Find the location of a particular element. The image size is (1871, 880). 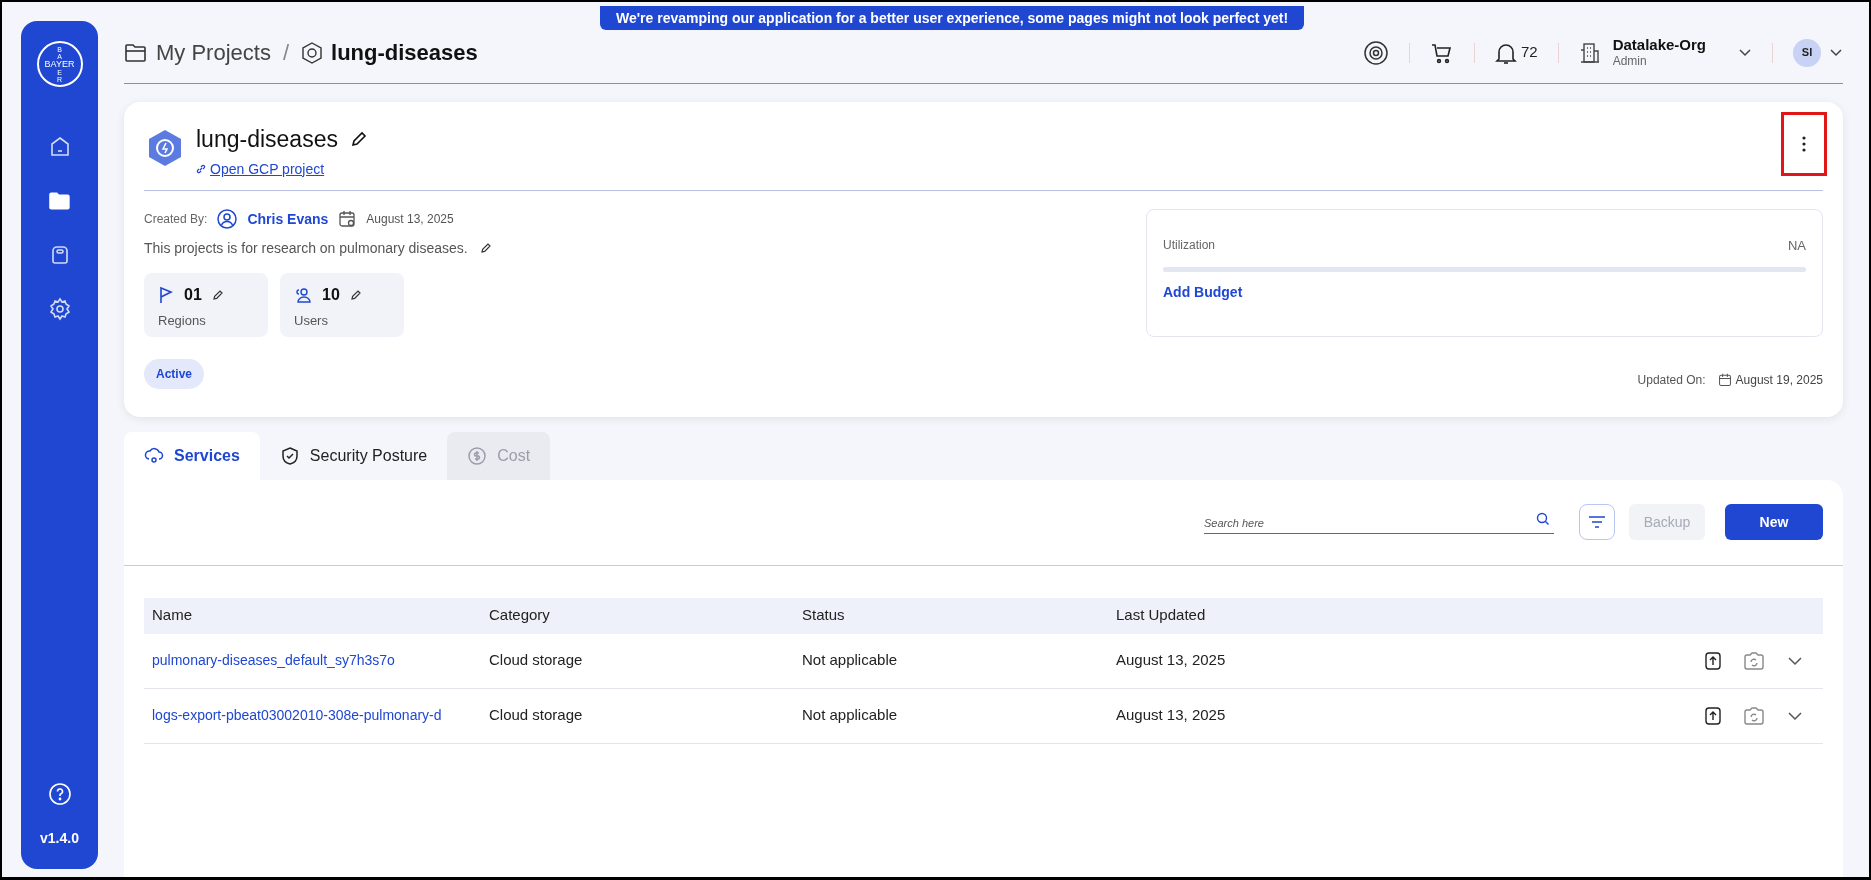

shield-check-icon is located at coordinates (289, 455).